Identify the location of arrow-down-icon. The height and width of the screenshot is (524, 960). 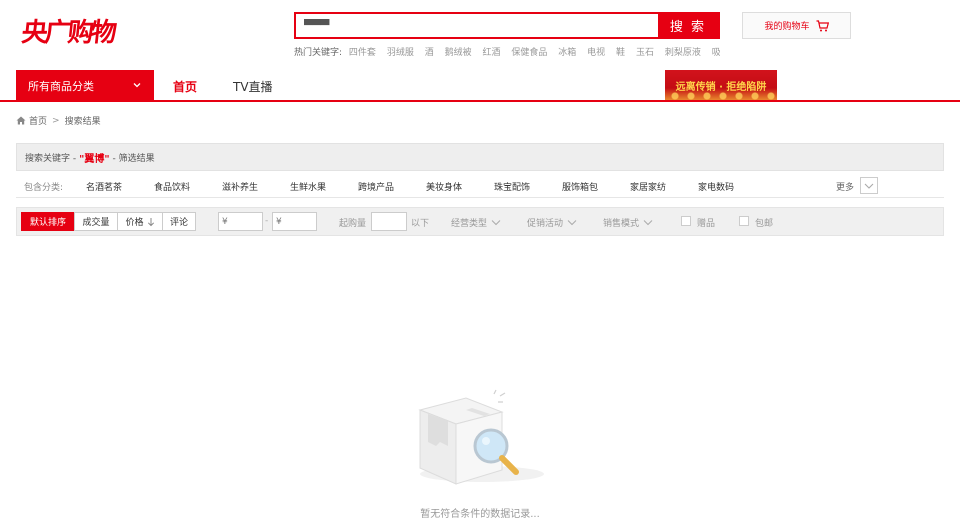
(150, 221).